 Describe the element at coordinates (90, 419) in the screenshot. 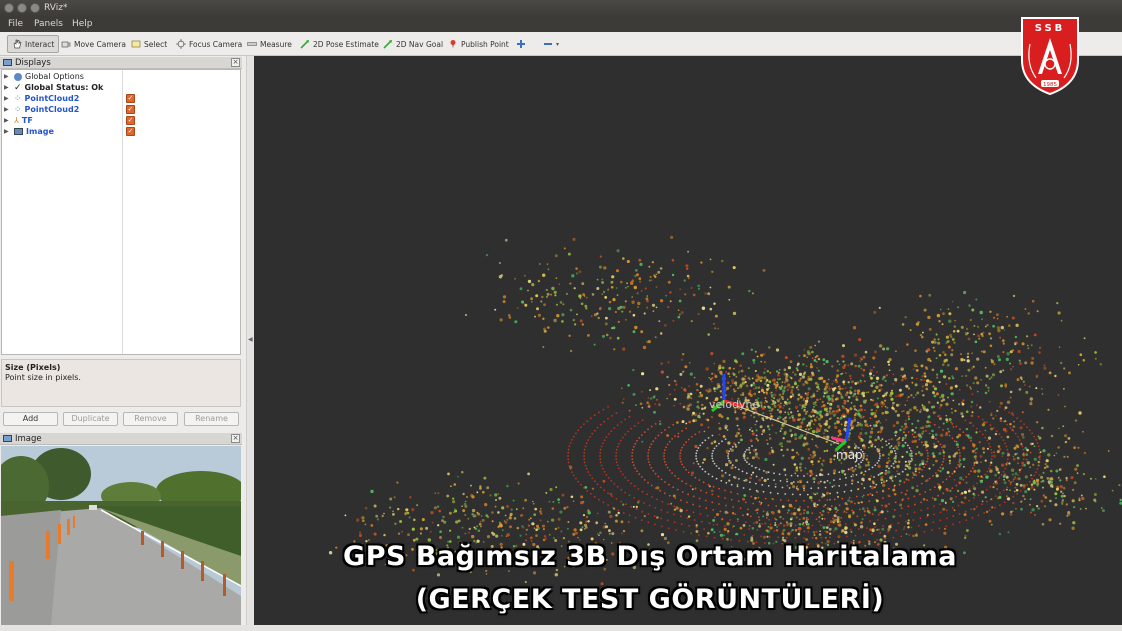

I see `duplicate-display-button: Duplicate` at that location.